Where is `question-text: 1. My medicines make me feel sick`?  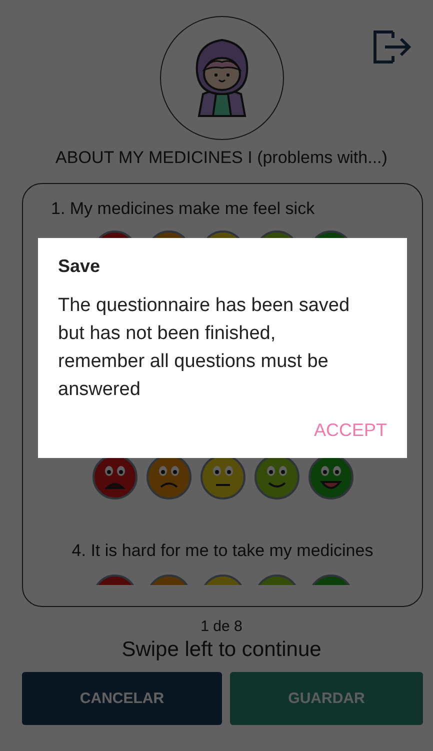 question-text: 1. My medicines make me feel sick is located at coordinates (183, 209).